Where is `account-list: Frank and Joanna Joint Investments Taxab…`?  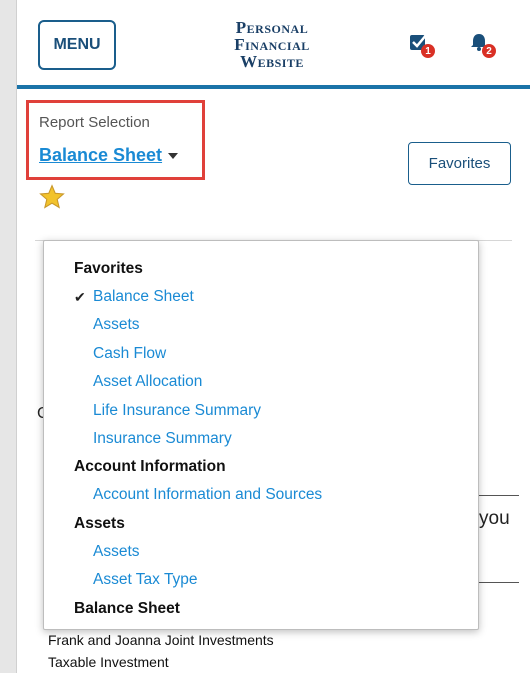
account-list: Frank and Joanna Joint Investments Taxab… is located at coordinates (161, 651).